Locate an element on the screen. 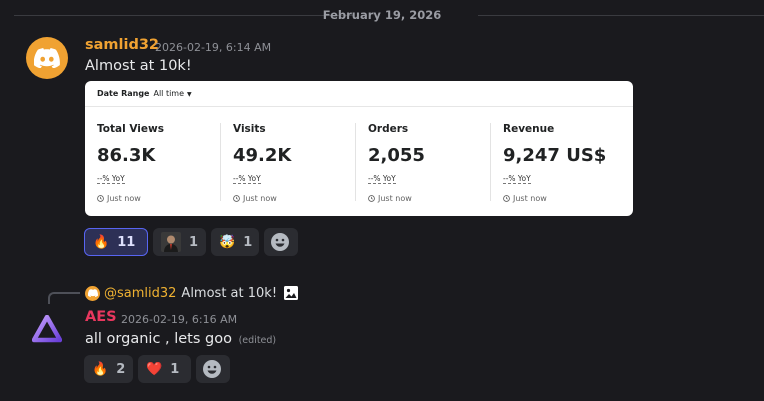 The height and width of the screenshot is (401, 764). reaction-count: 2 is located at coordinates (121, 369).